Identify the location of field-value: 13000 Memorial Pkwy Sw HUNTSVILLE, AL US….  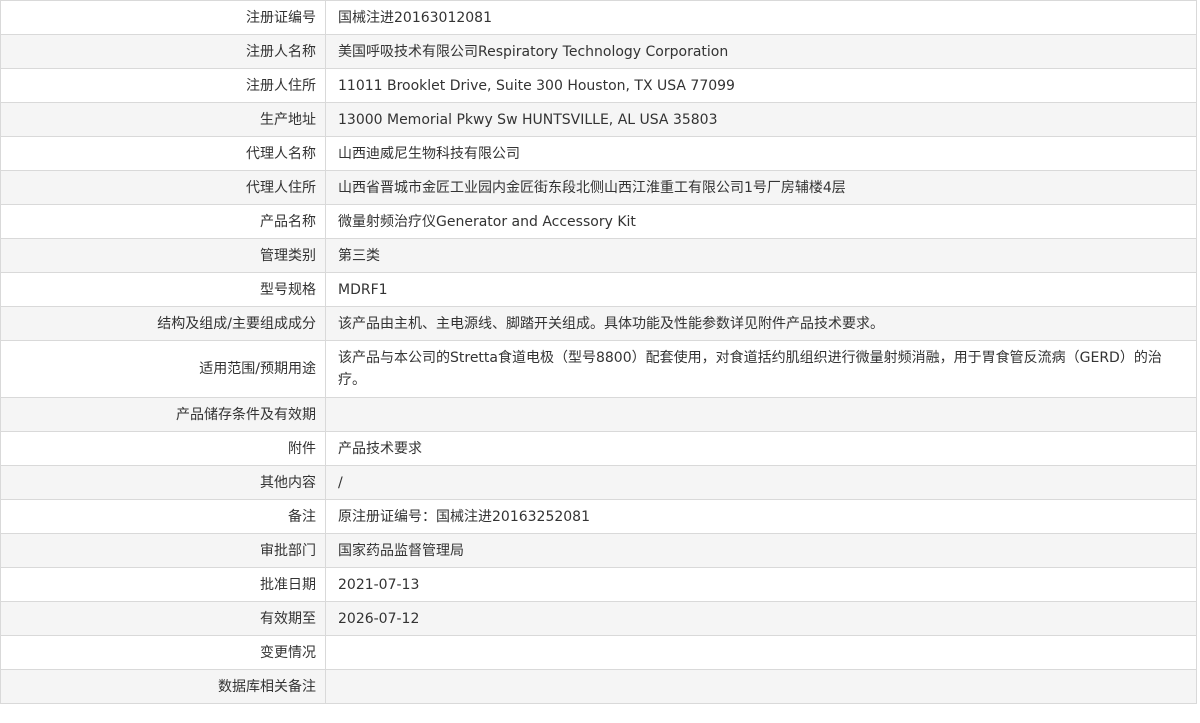
(761, 119).